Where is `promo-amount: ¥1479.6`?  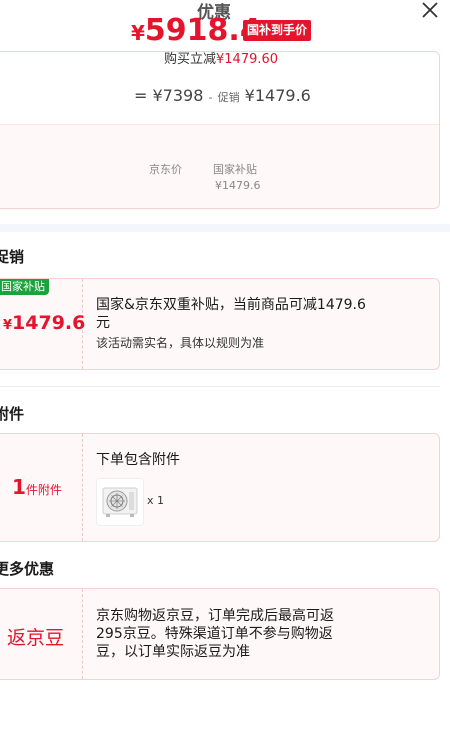
promo-amount: ¥1479.6 is located at coordinates (44, 323).